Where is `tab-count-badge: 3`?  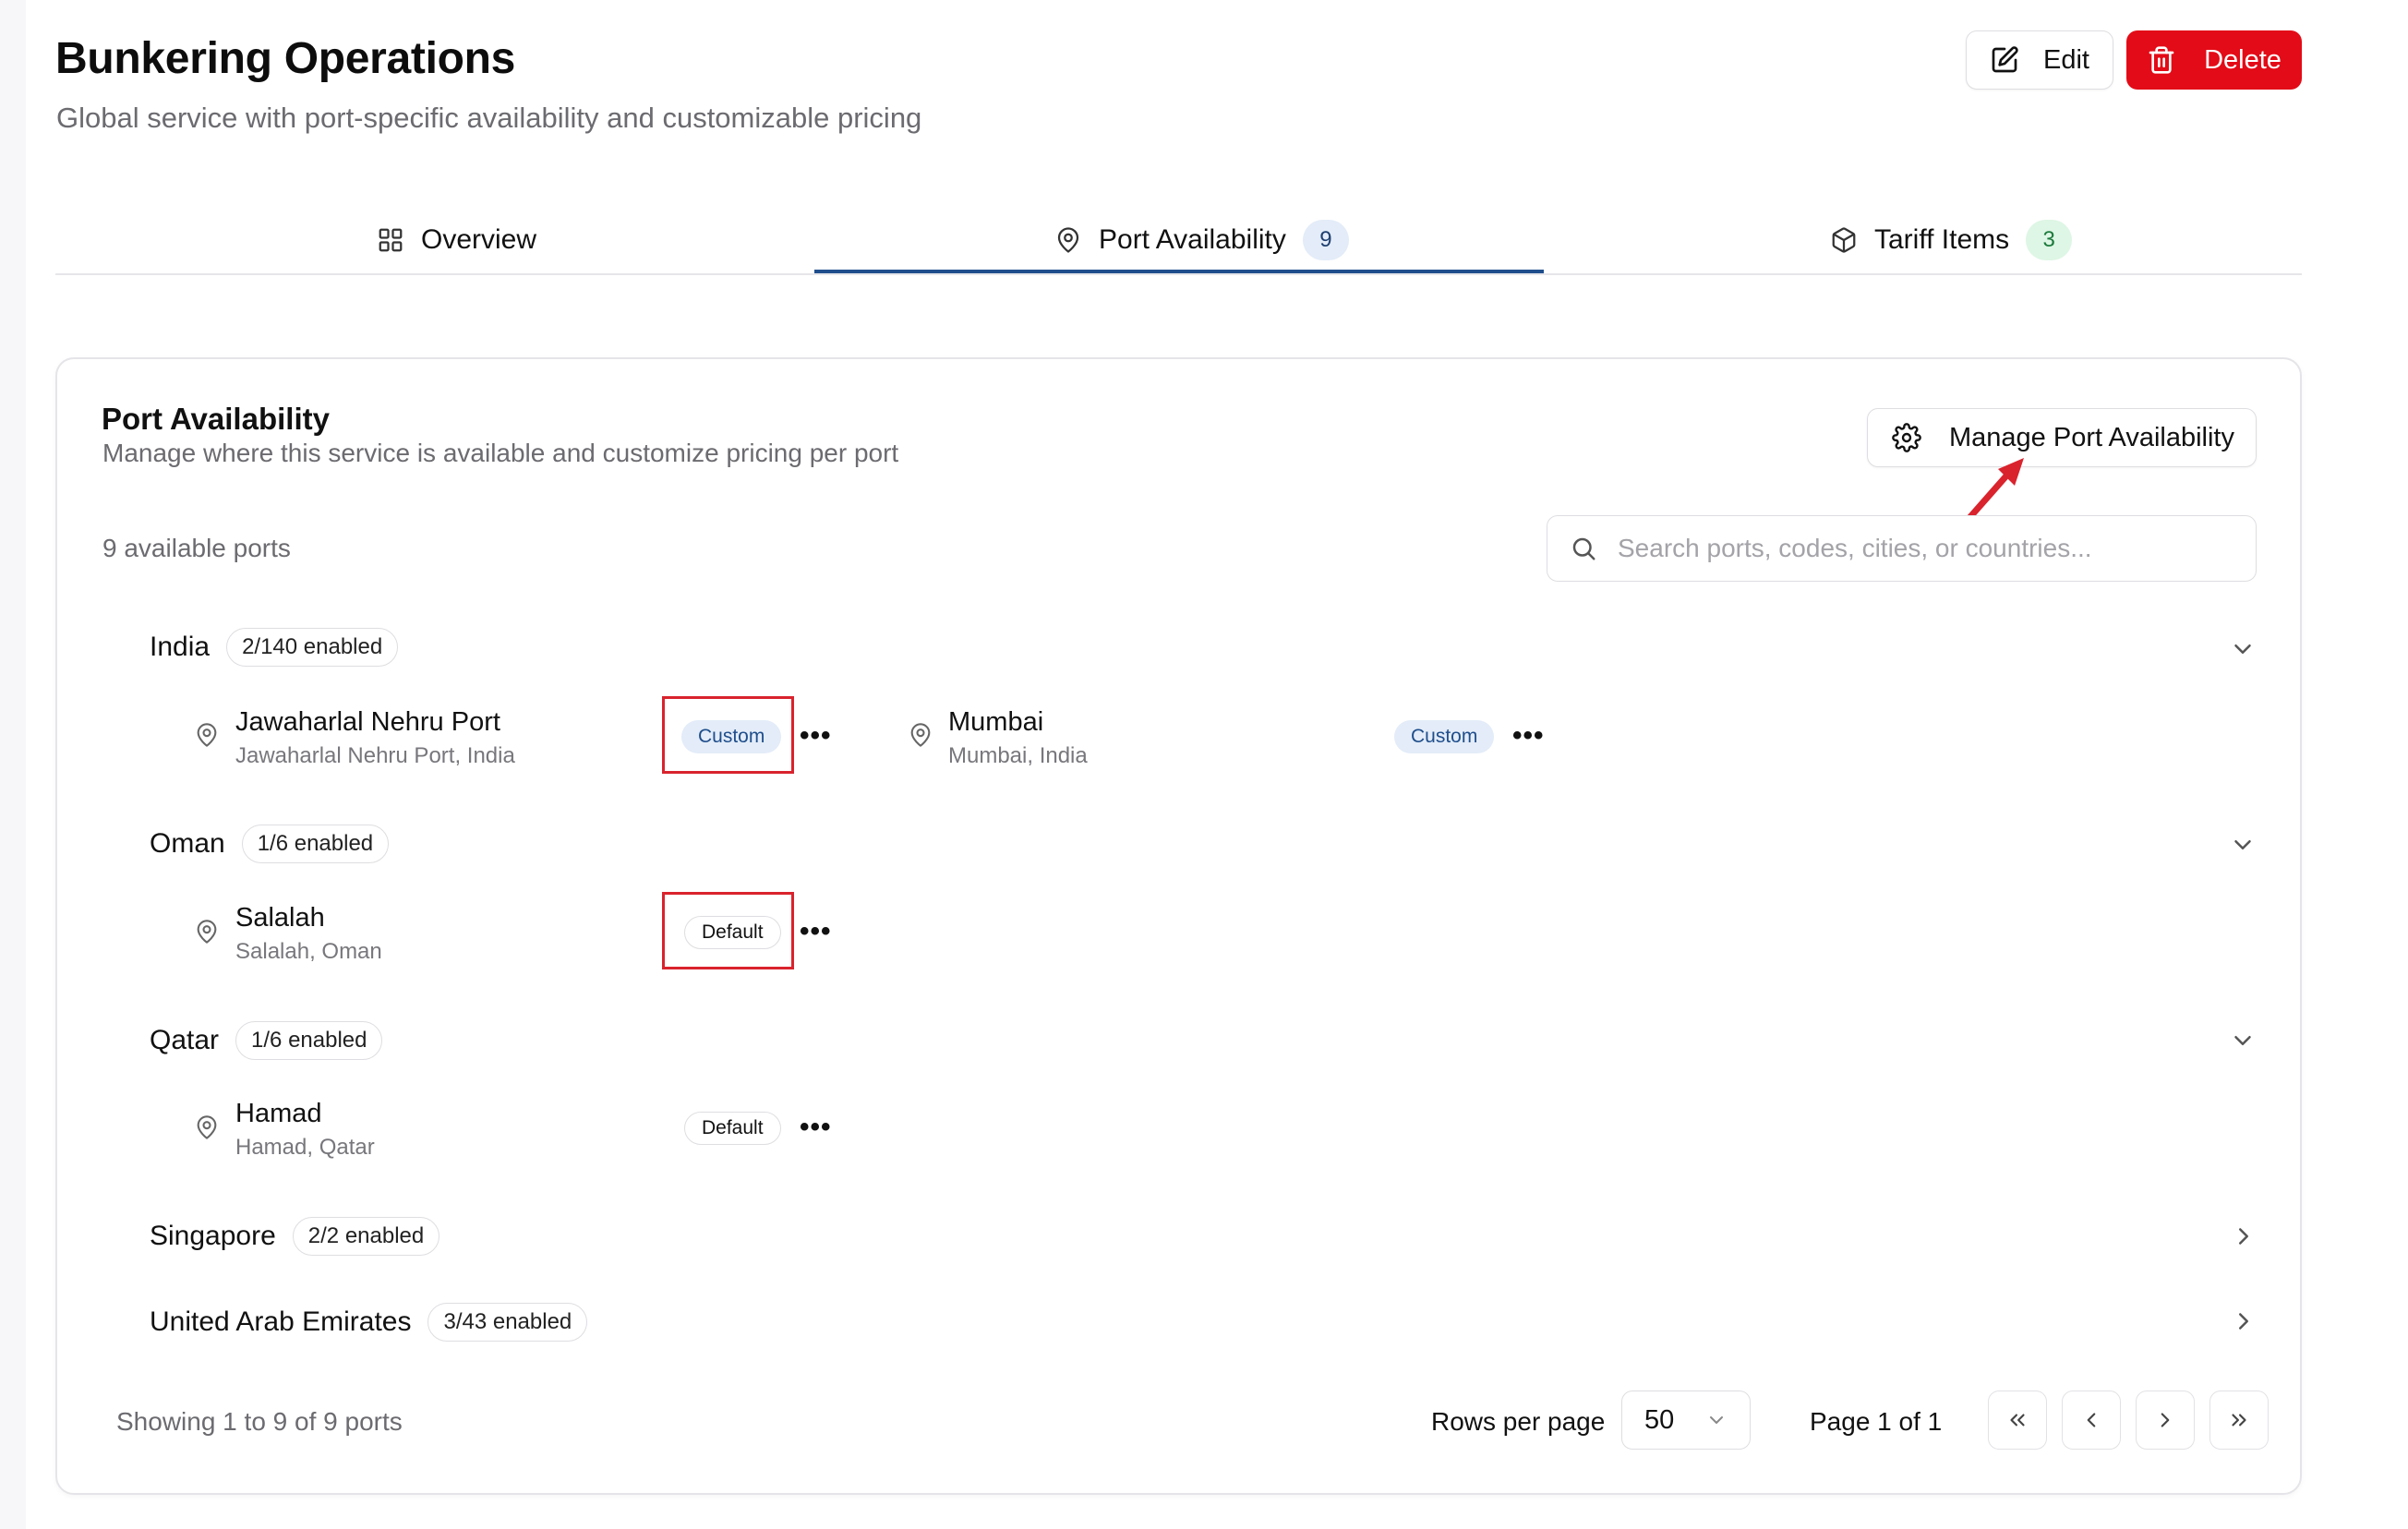 tab-count-badge: 3 is located at coordinates (2049, 240).